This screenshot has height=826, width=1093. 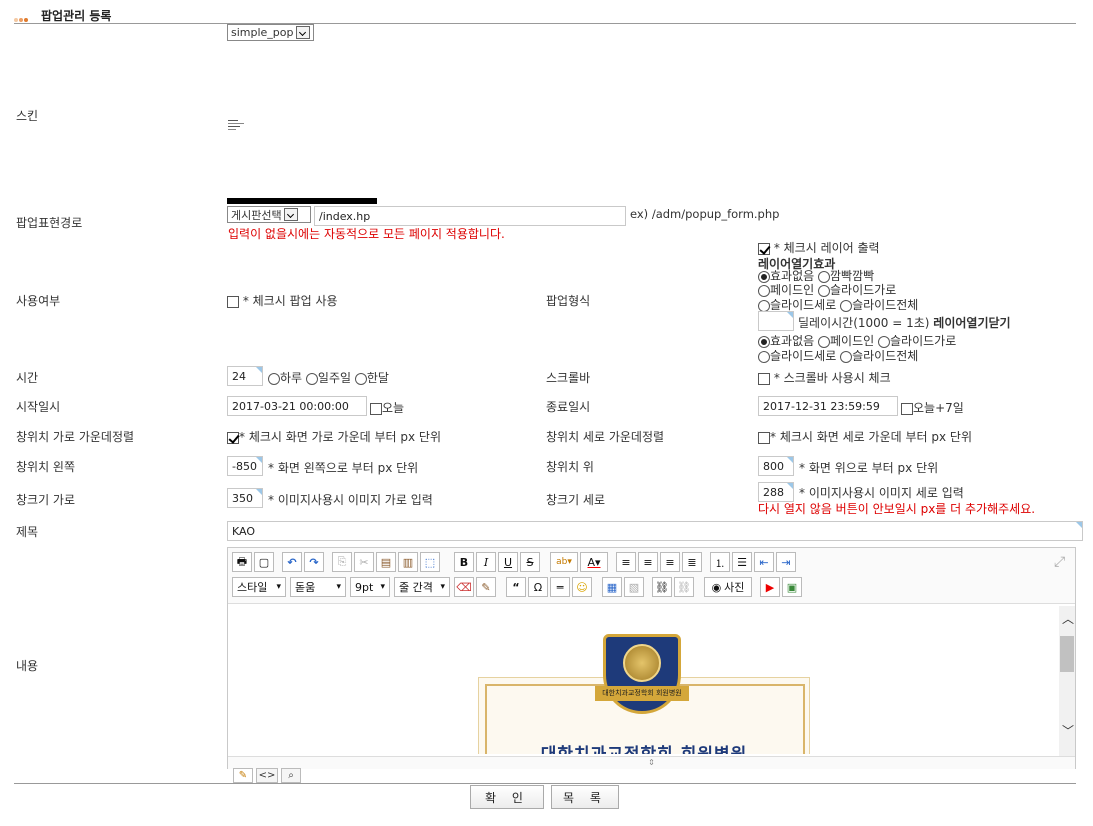 What do you see at coordinates (416, 587) in the screenshot?
I see `line-height-dropdown-label: 줄 간격` at bounding box center [416, 587].